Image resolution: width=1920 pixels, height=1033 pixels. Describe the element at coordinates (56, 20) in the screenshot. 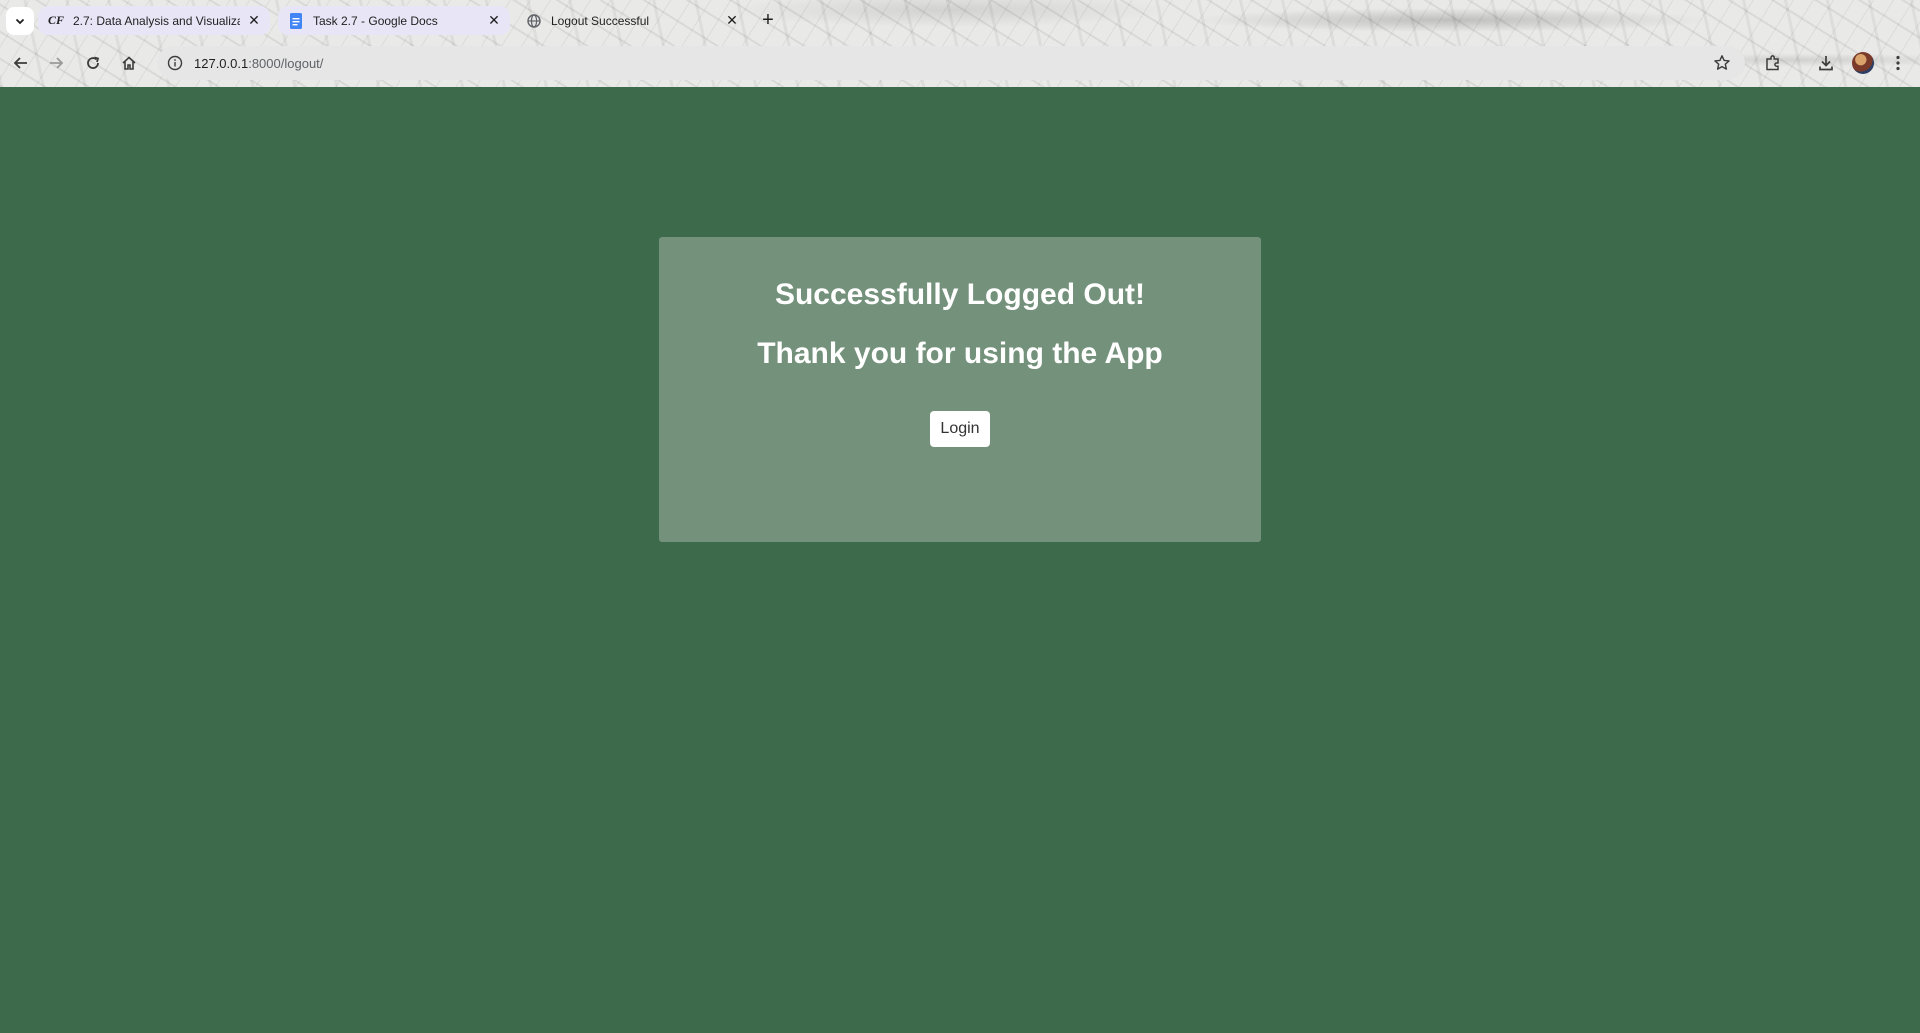

I see `cf-logo-icon: CF` at that location.